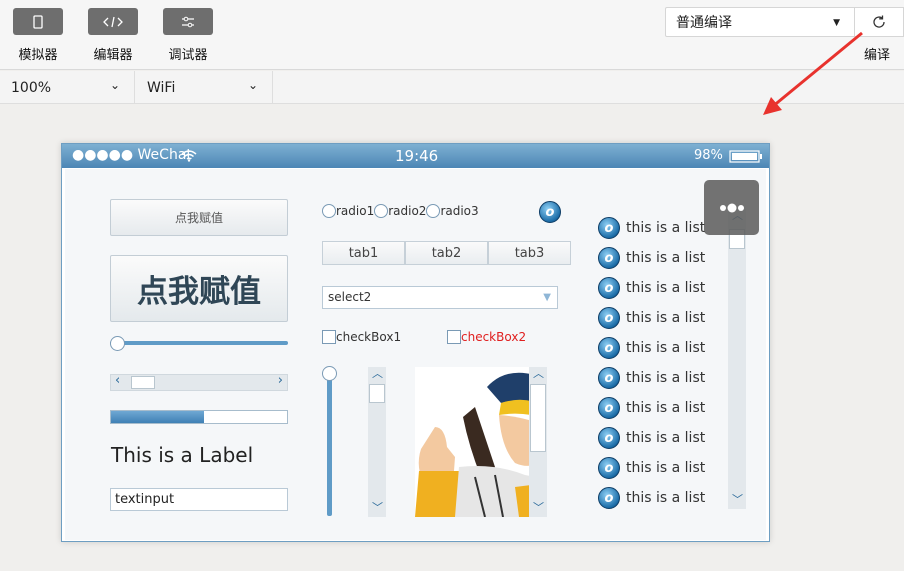 The width and height of the screenshot is (904, 571). Describe the element at coordinates (355, 211) in the screenshot. I see `radio-label: radio1` at that location.